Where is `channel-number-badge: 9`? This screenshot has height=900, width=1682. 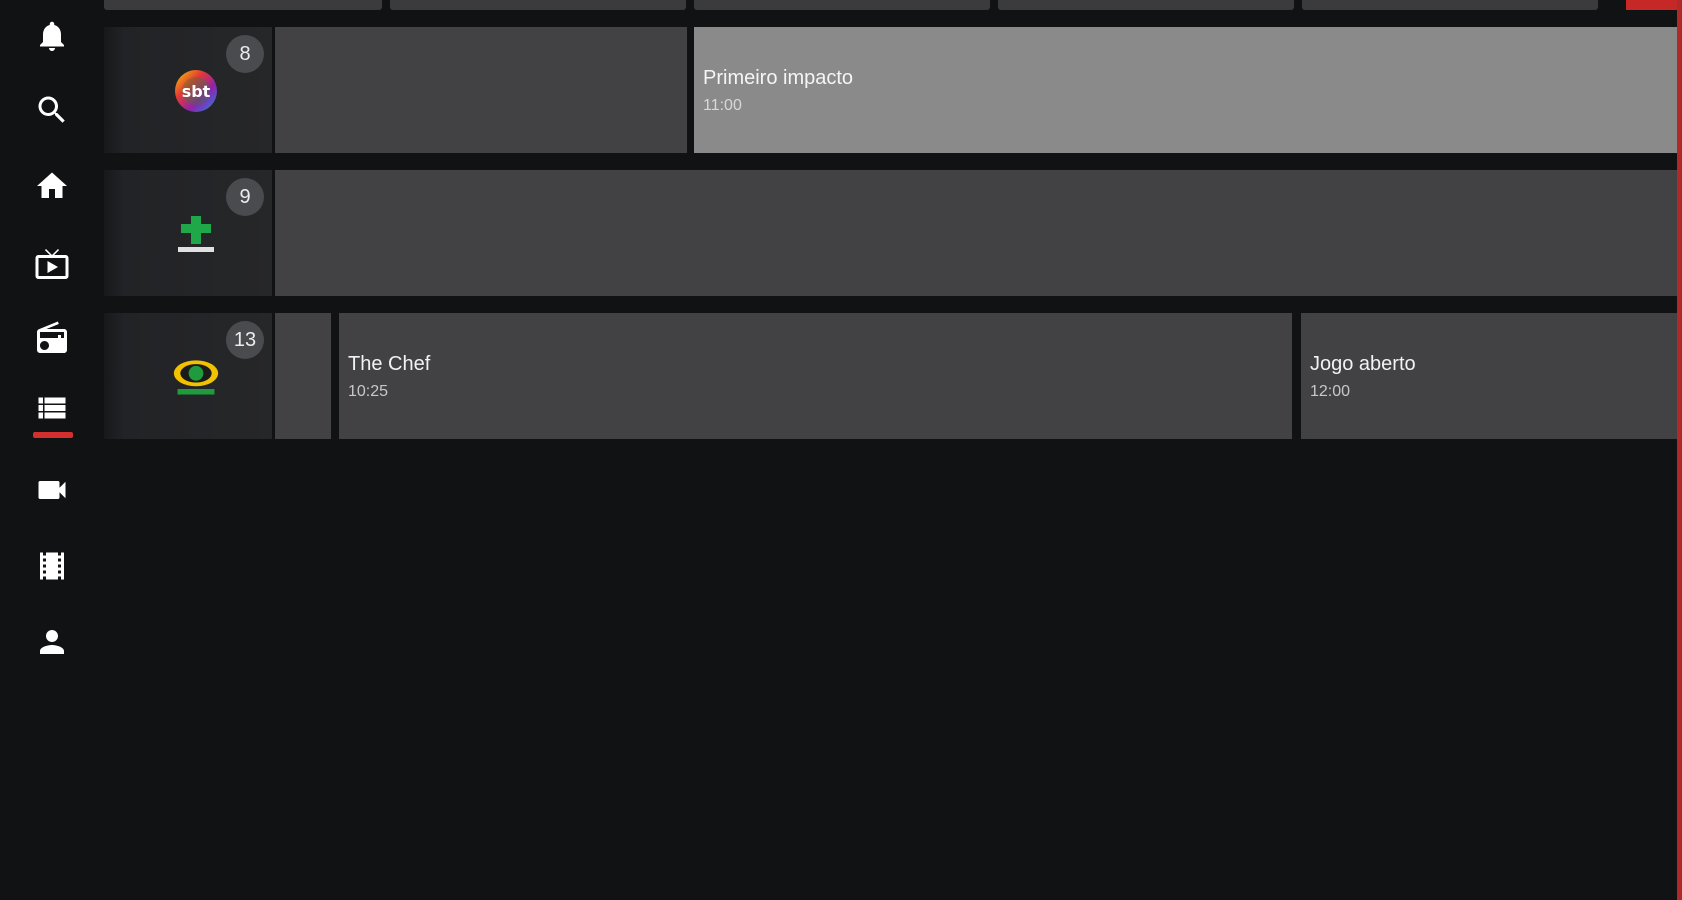
channel-number-badge: 9 is located at coordinates (245, 197).